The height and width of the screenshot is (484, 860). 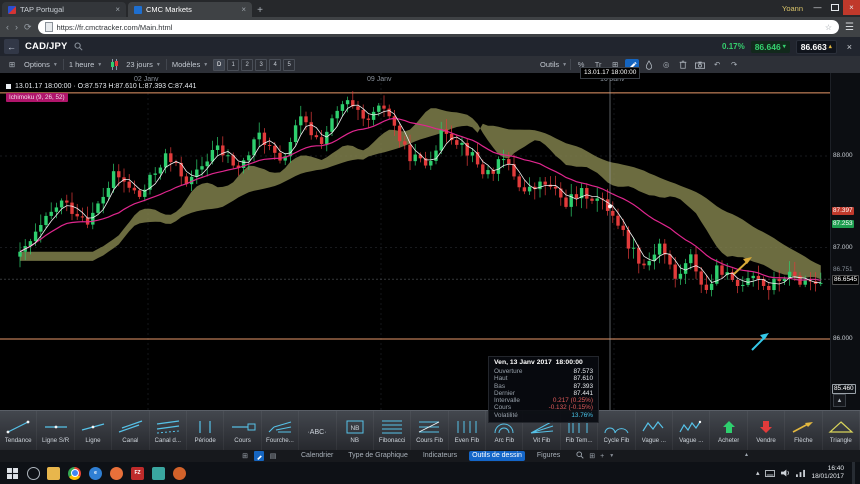 What do you see at coordinates (683, 65) in the screenshot?
I see `delete-trash-icon` at bounding box center [683, 65].